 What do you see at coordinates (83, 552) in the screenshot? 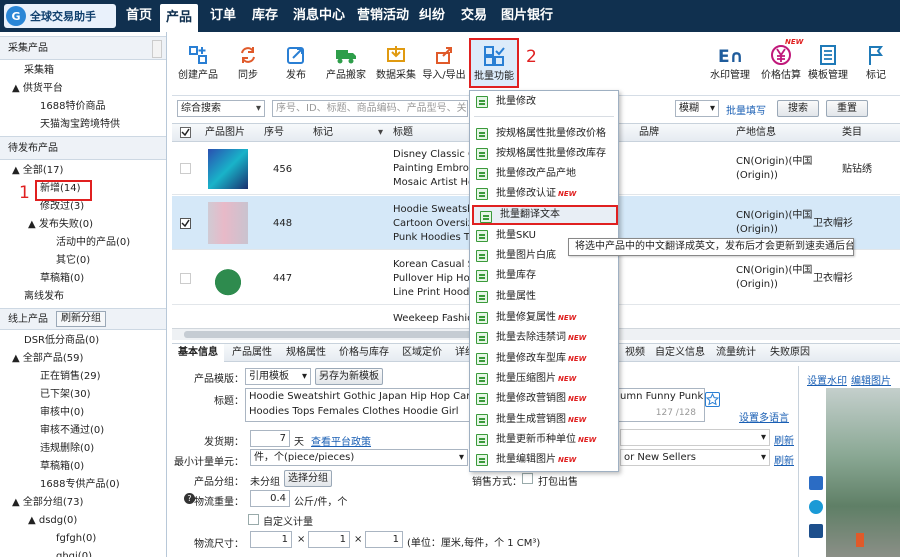
I see `sidebar-item-ghgj: ghgj(0)` at bounding box center [83, 552].